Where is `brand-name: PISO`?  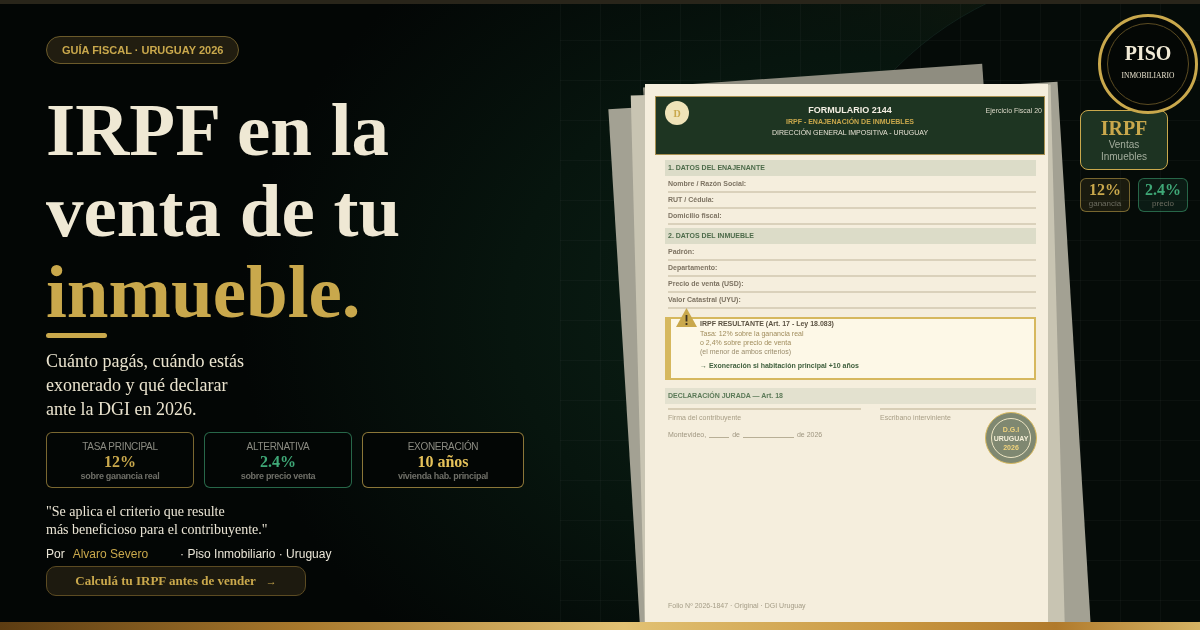 brand-name: PISO is located at coordinates (1148, 53).